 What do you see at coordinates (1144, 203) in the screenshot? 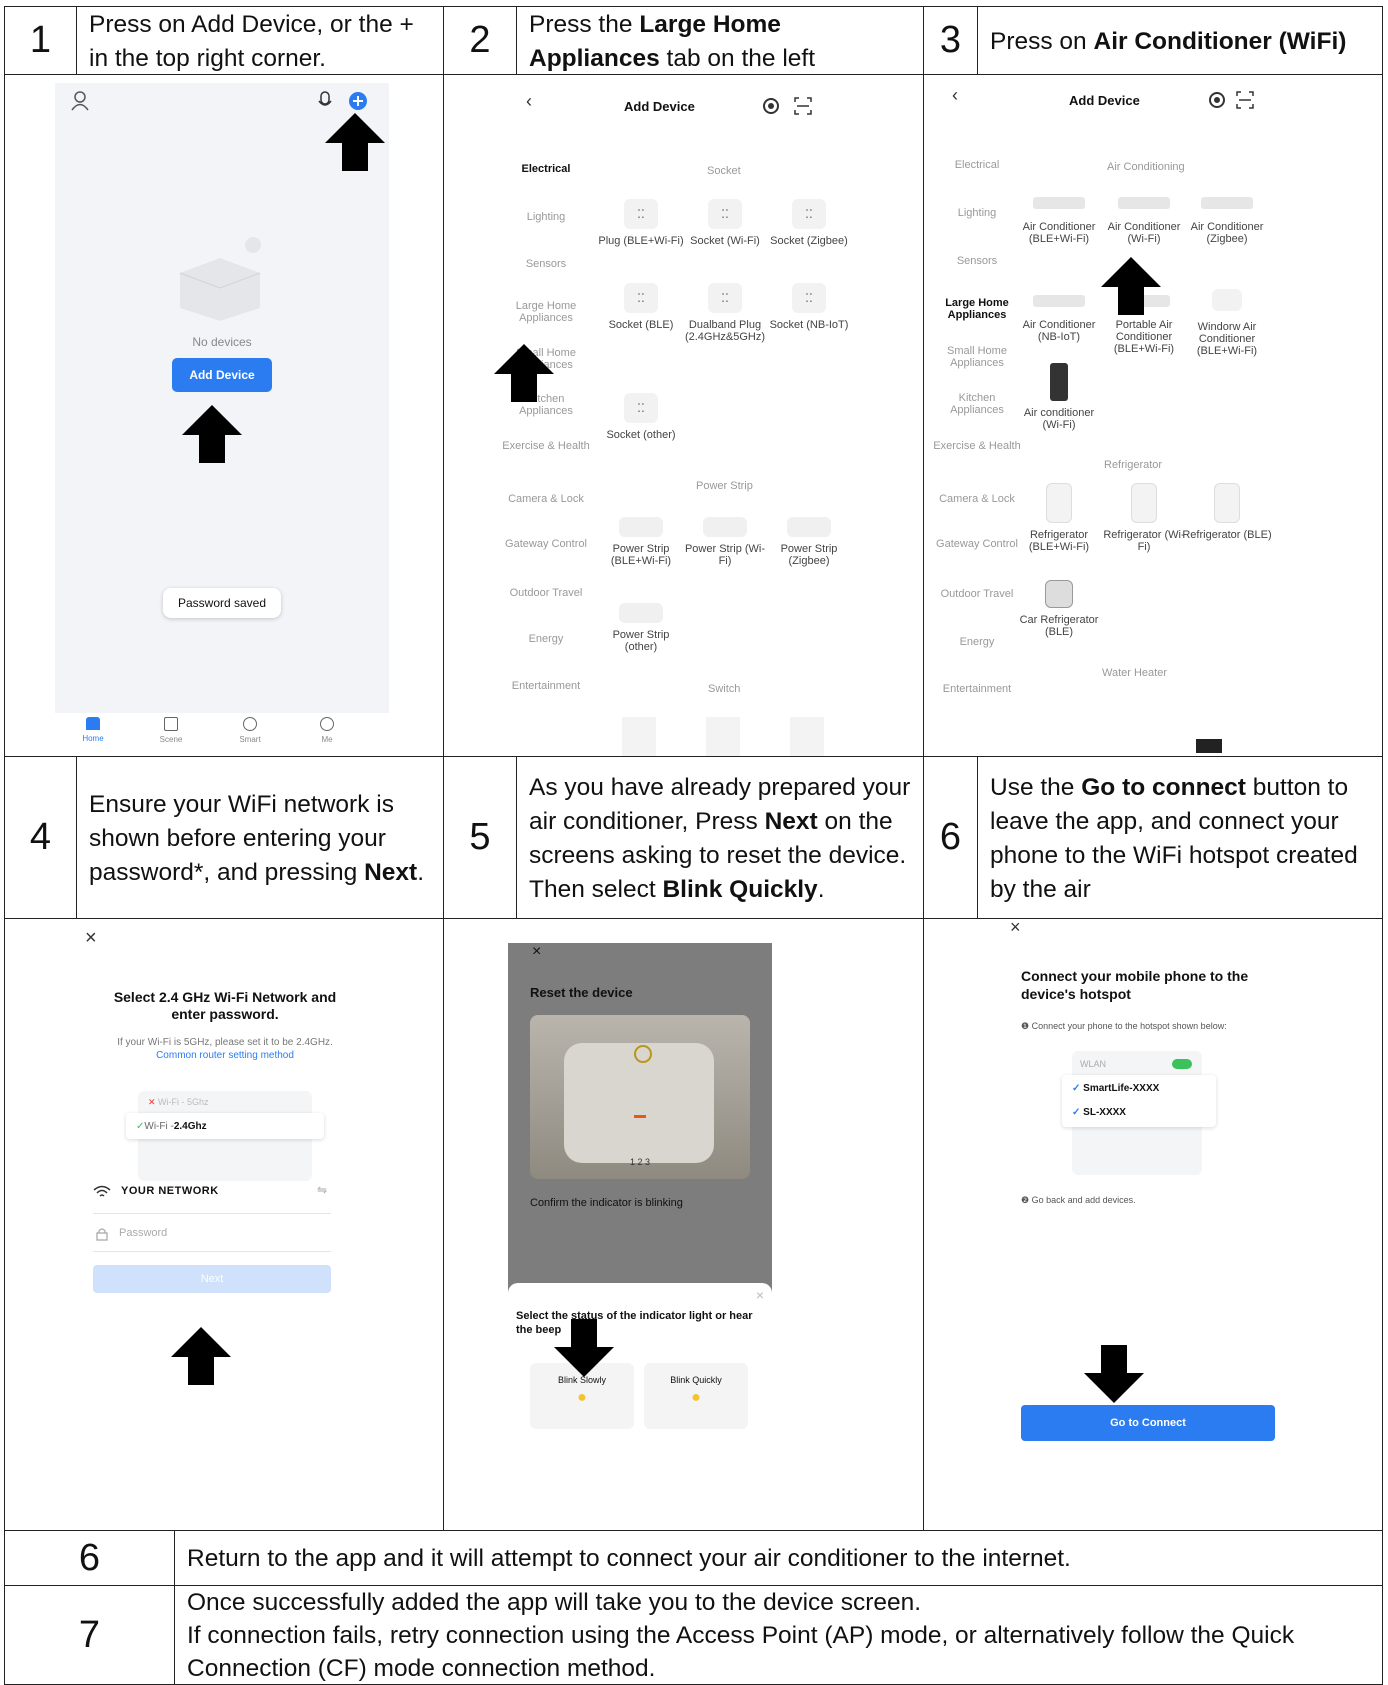
I see `air-conditioner-icon` at bounding box center [1144, 203].